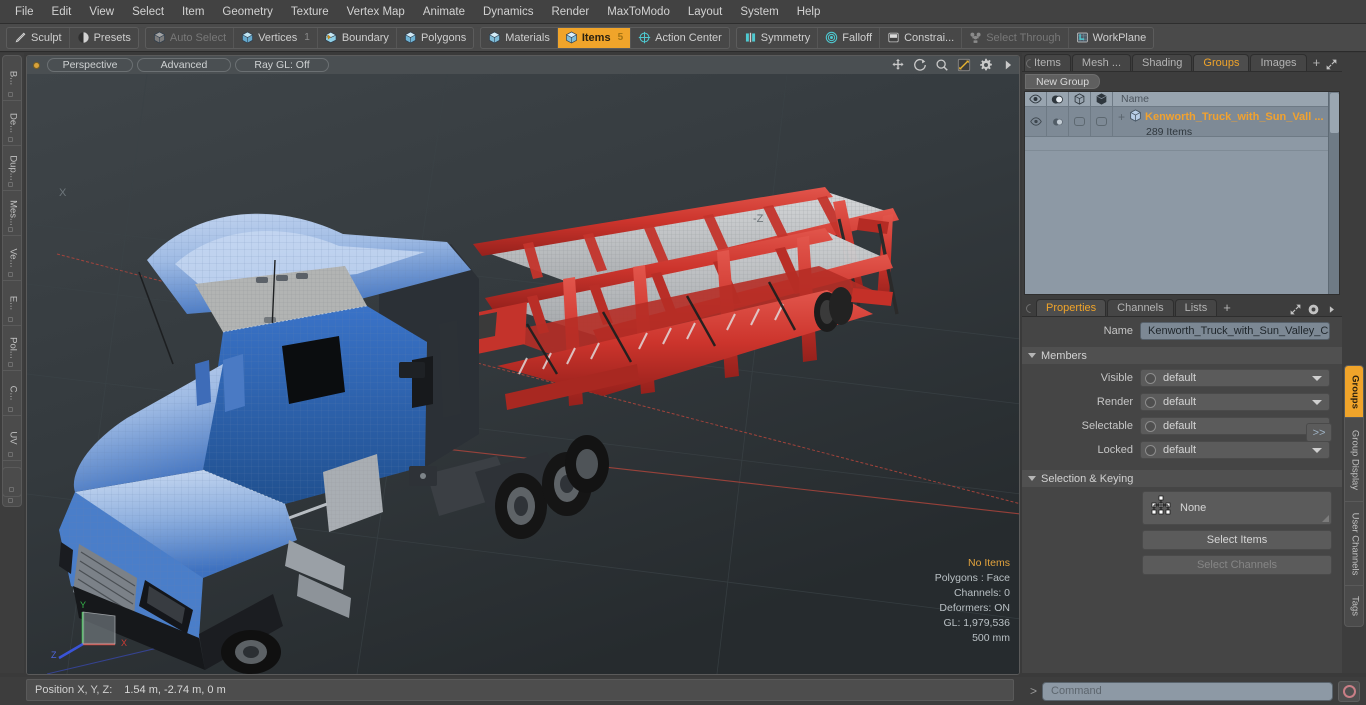 The height and width of the screenshot is (705, 1366). I want to click on menu-item-system: System, so click(759, 12).